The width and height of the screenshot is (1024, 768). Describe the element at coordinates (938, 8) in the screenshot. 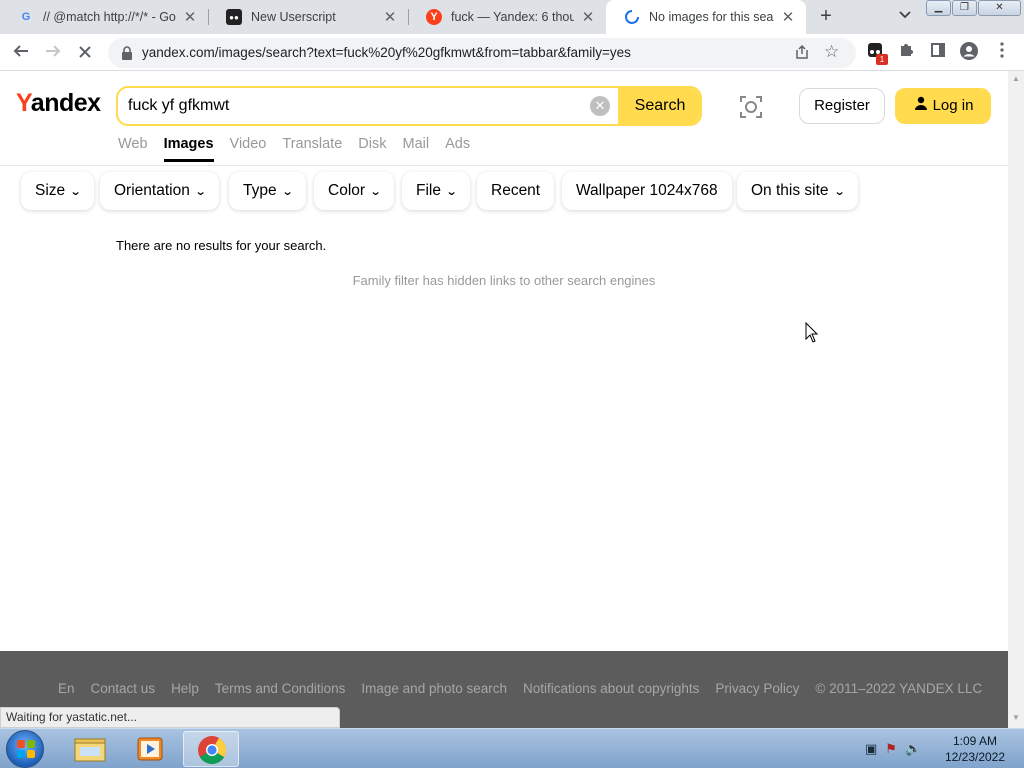

I see `minimize-button: ▁` at that location.